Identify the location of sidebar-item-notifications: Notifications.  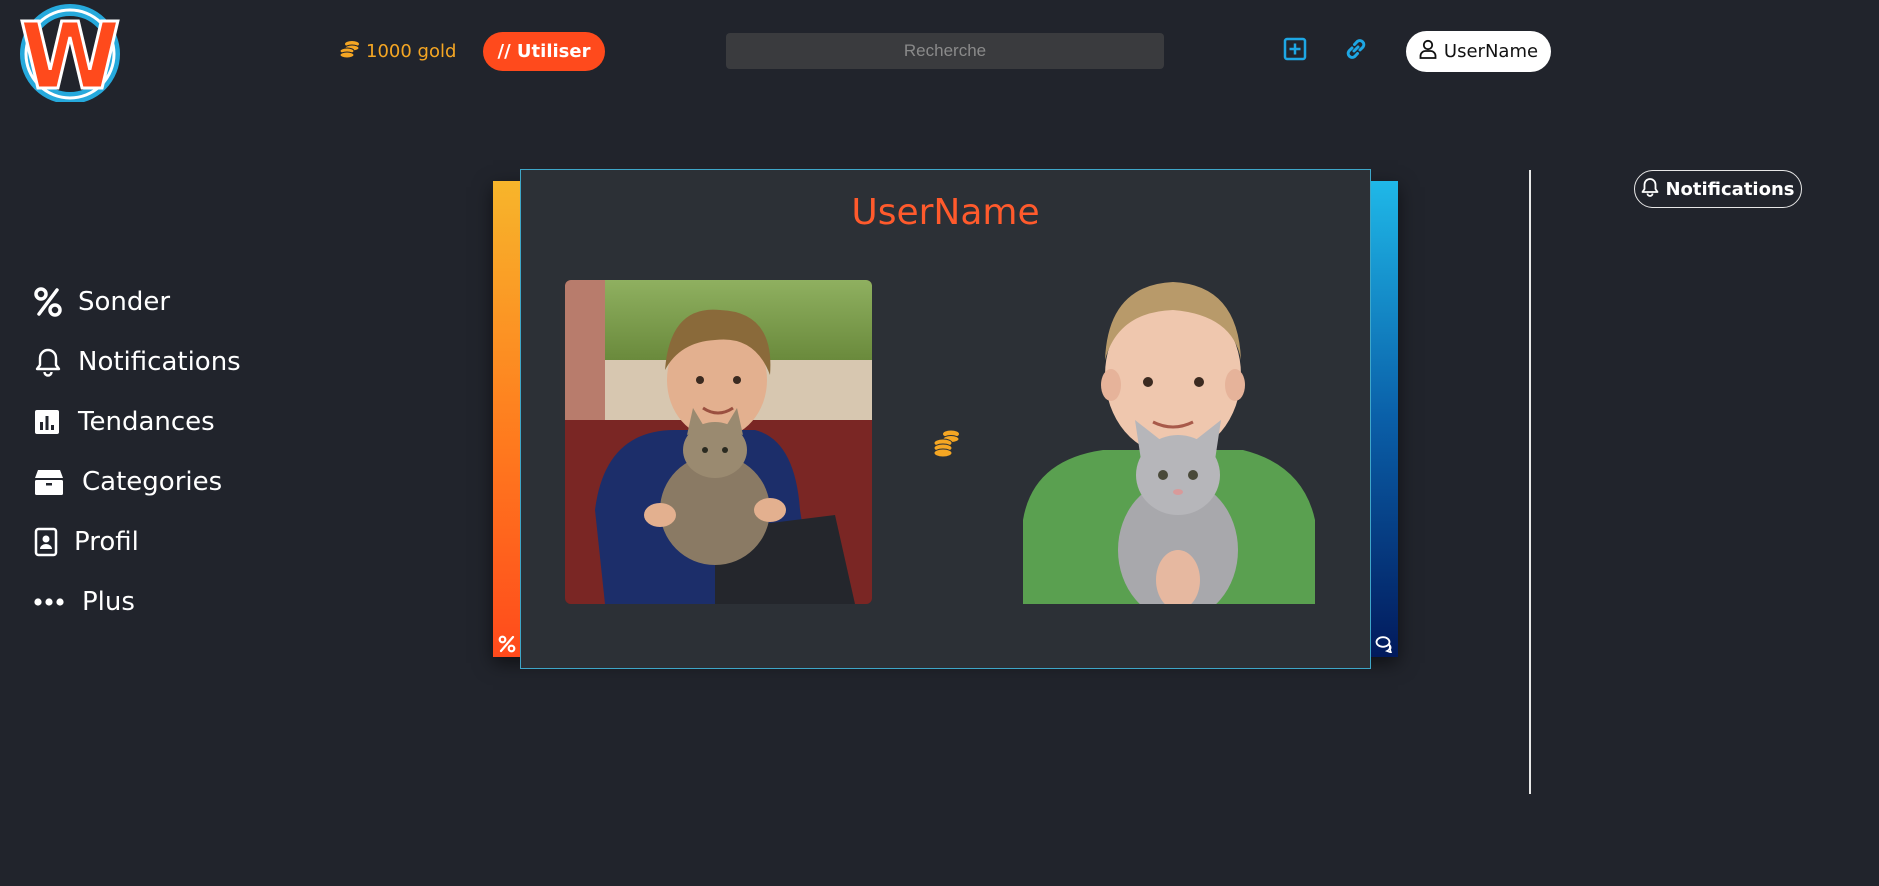
(137, 362).